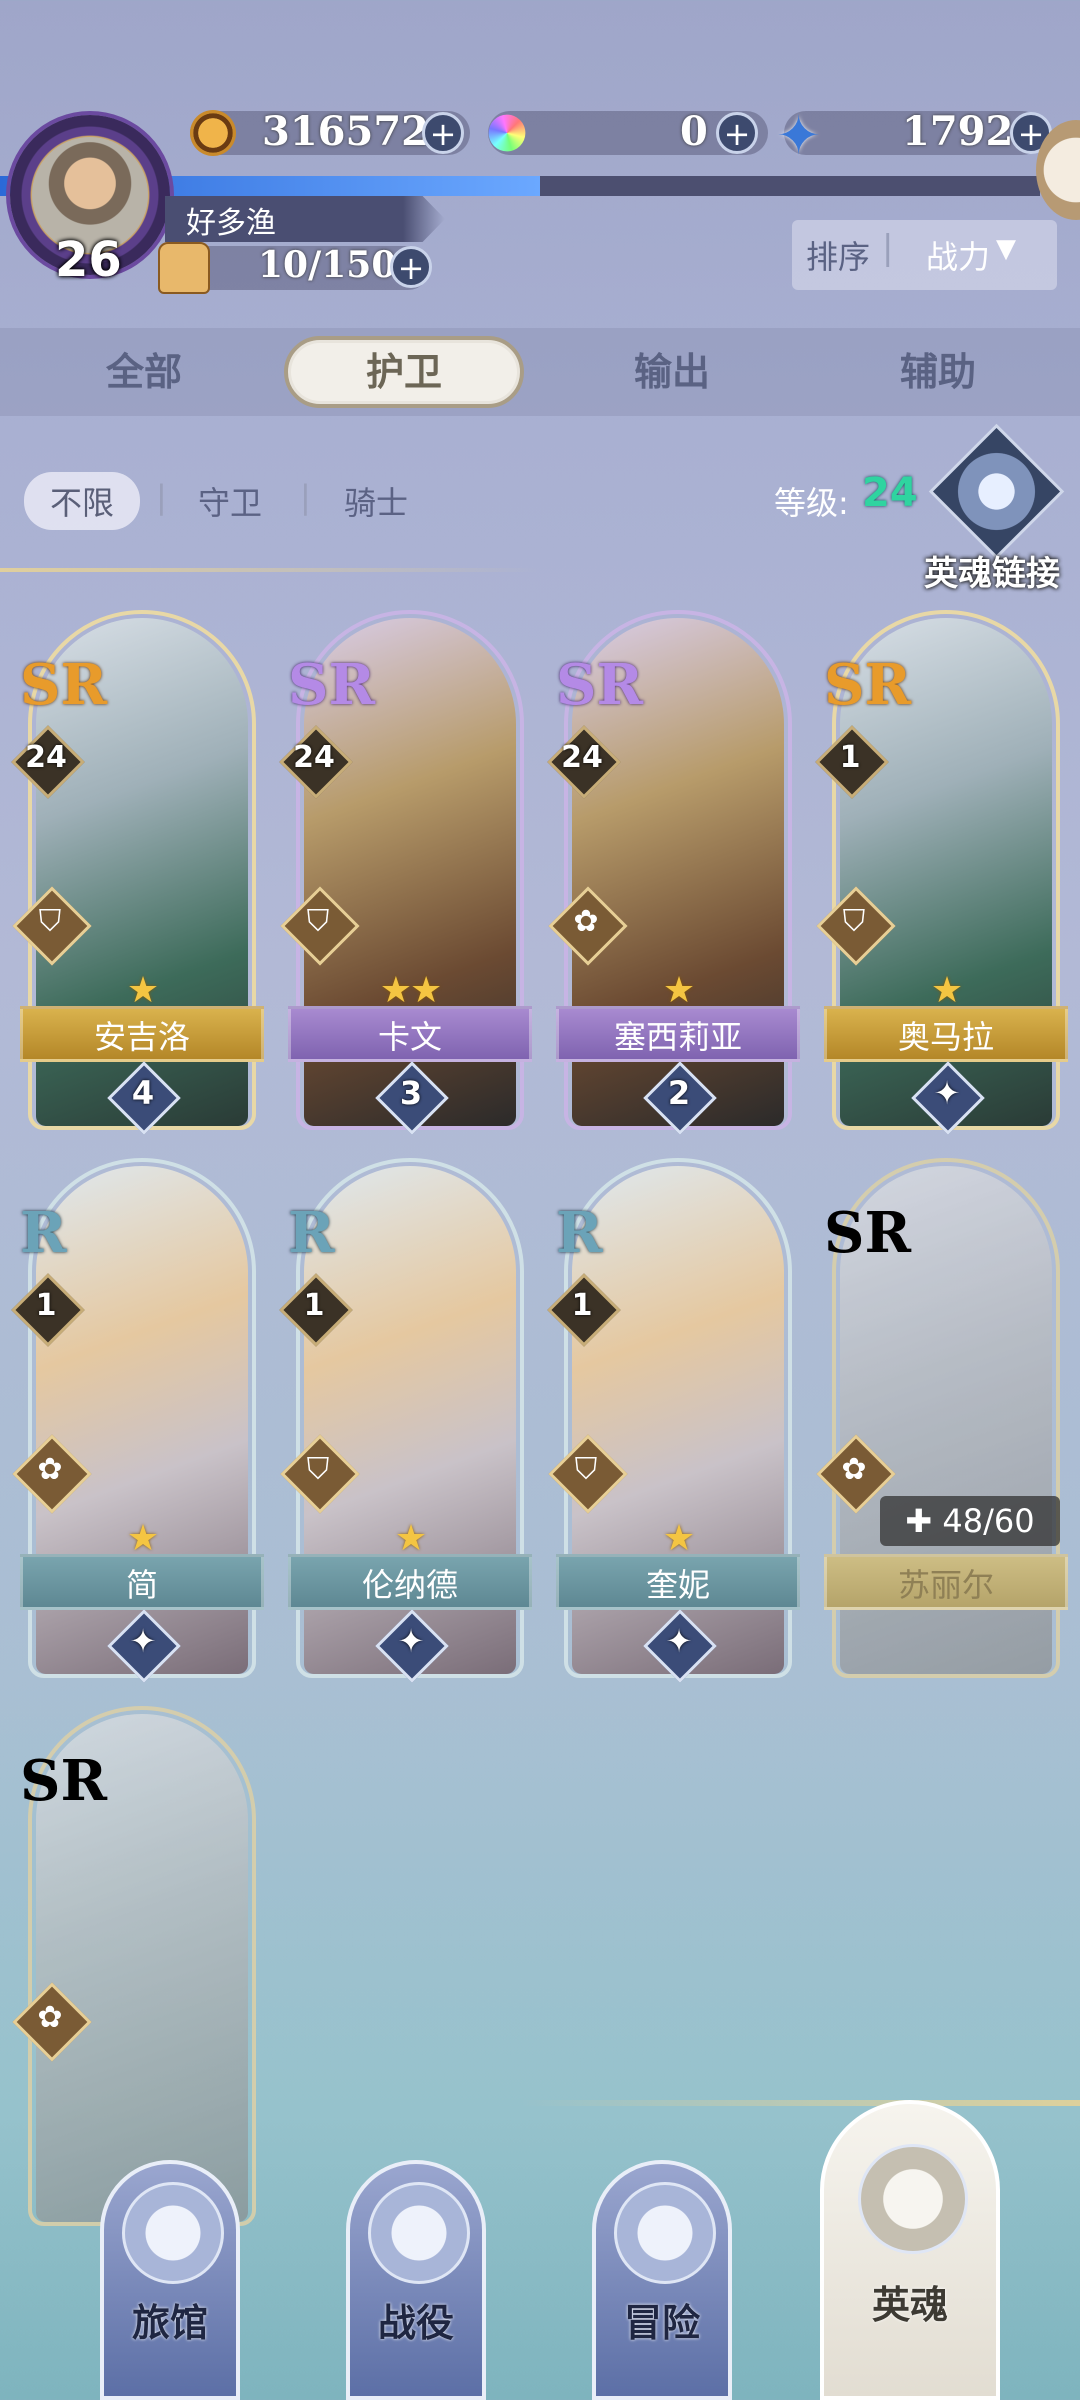 Image resolution: width=1080 pixels, height=2400 pixels. I want to click on hero-card: SR 24 ⛉ ★ 安吉洛 4, so click(137, 880).